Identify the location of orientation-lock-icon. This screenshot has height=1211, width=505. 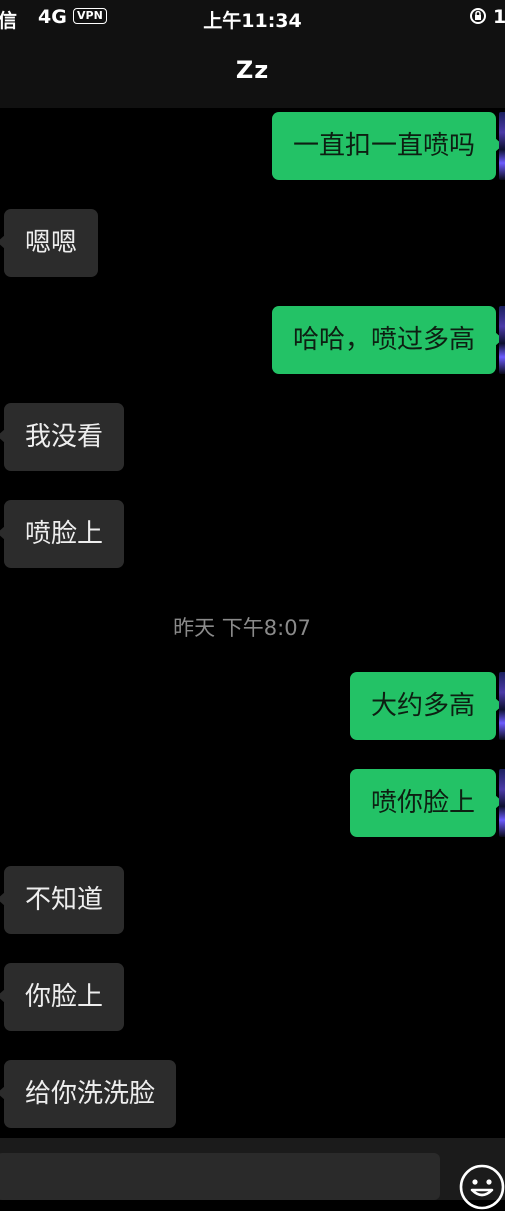
(478, 16).